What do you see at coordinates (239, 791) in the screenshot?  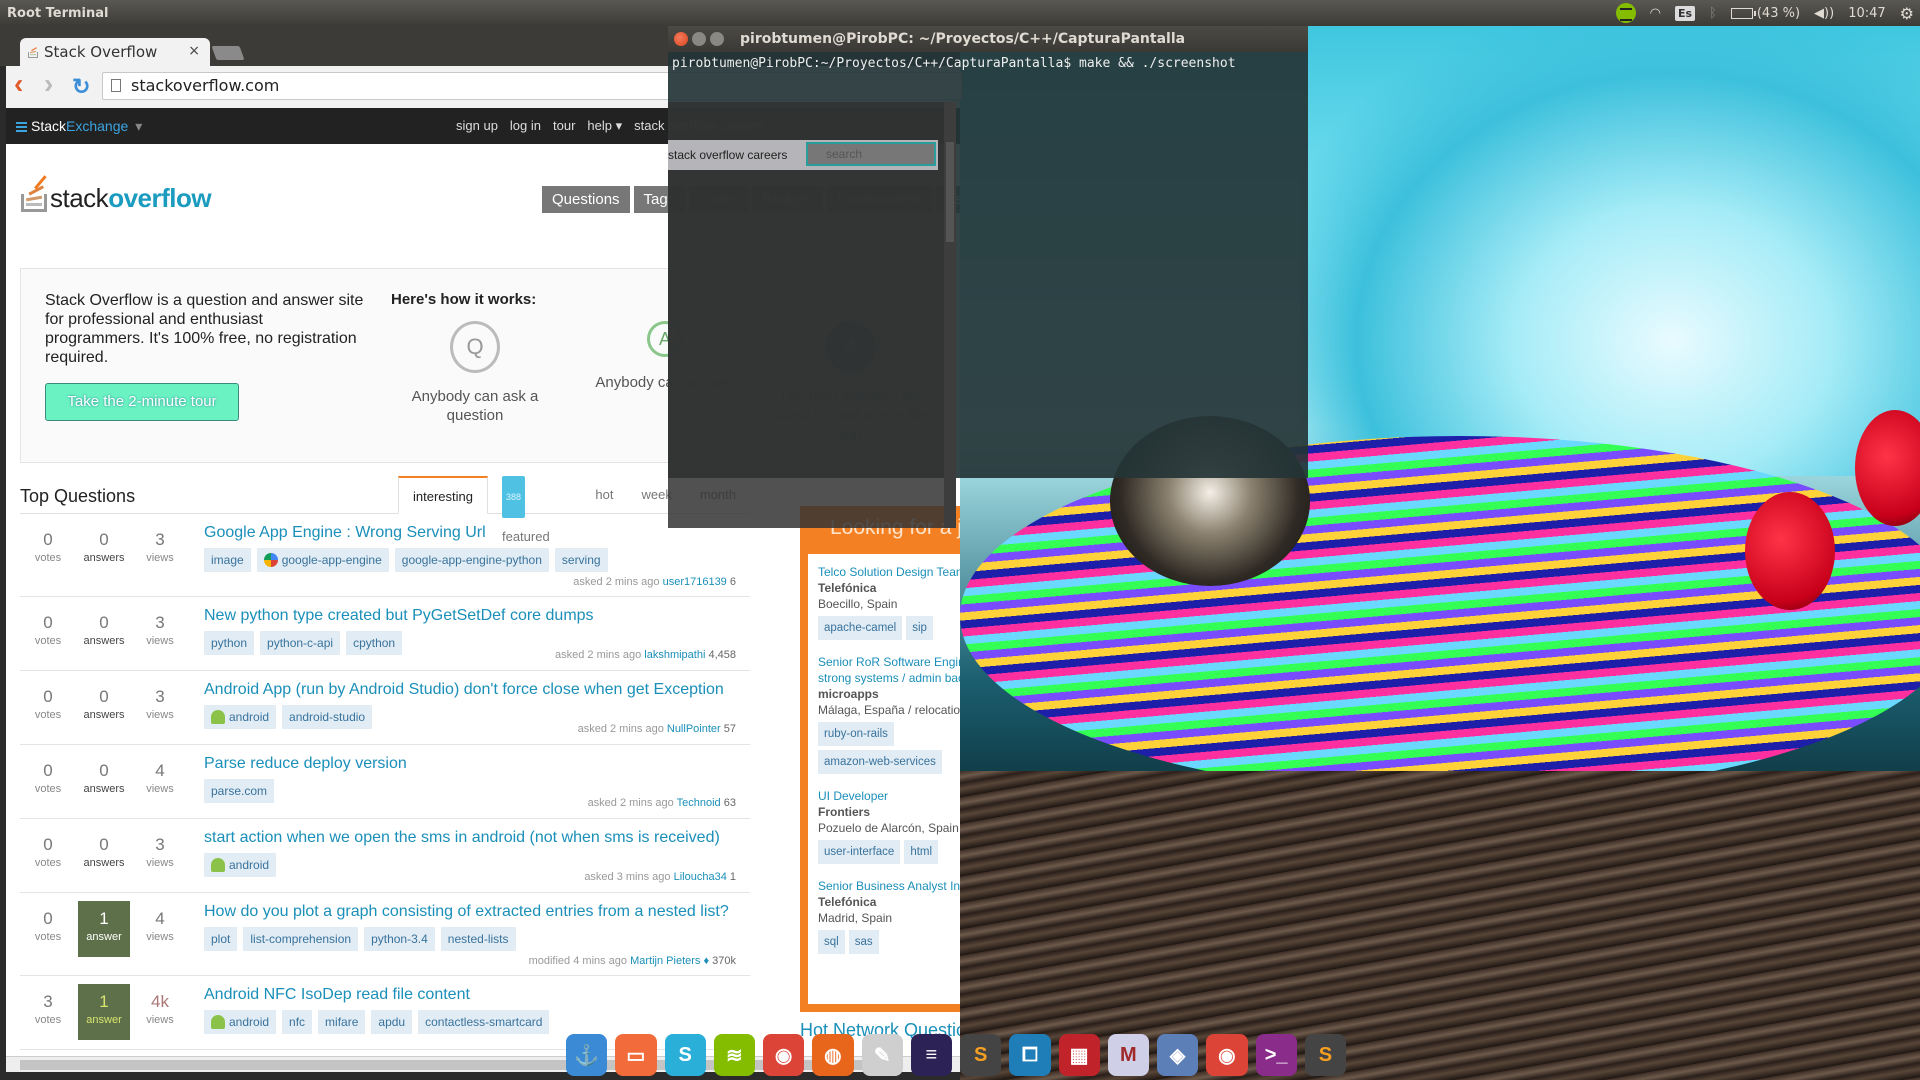 I see `tag: parse.com` at bounding box center [239, 791].